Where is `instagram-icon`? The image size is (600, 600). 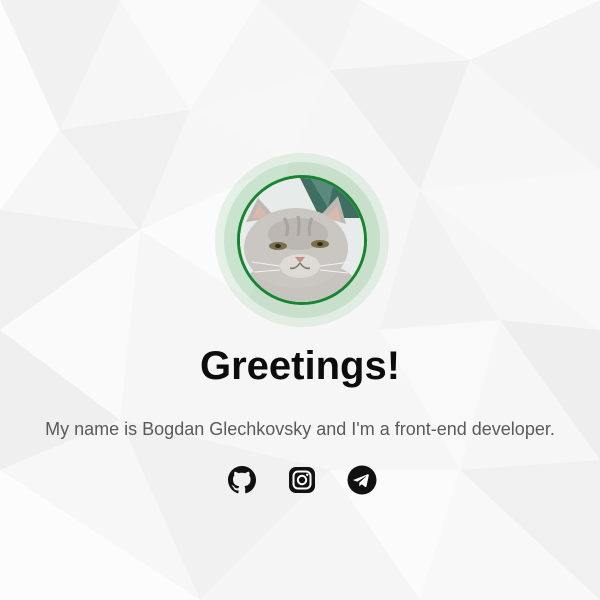
instagram-icon is located at coordinates (302, 480).